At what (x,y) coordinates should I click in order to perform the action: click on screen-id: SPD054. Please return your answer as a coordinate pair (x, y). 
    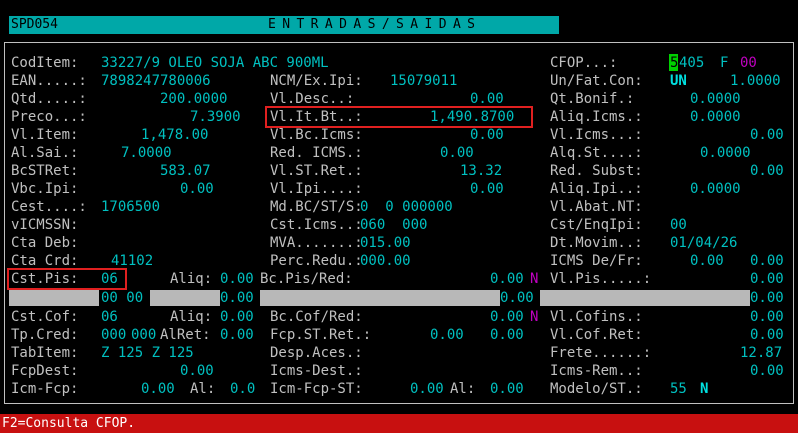
    Looking at the image, I should click on (34, 24).